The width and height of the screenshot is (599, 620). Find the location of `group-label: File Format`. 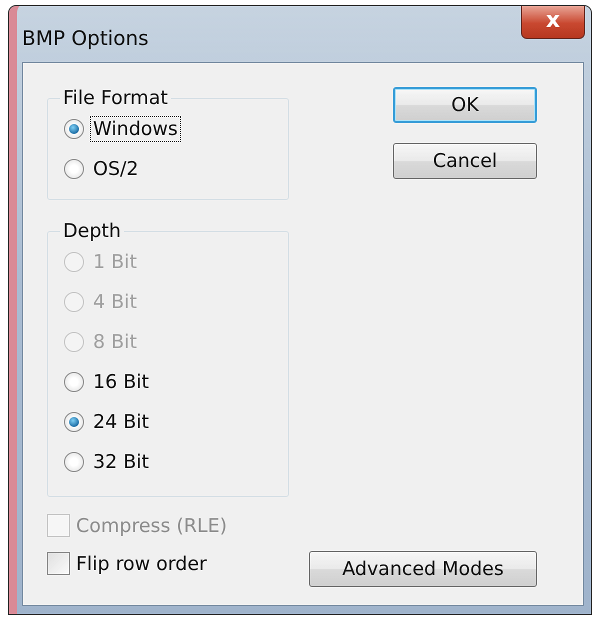

group-label: File Format is located at coordinates (115, 98).